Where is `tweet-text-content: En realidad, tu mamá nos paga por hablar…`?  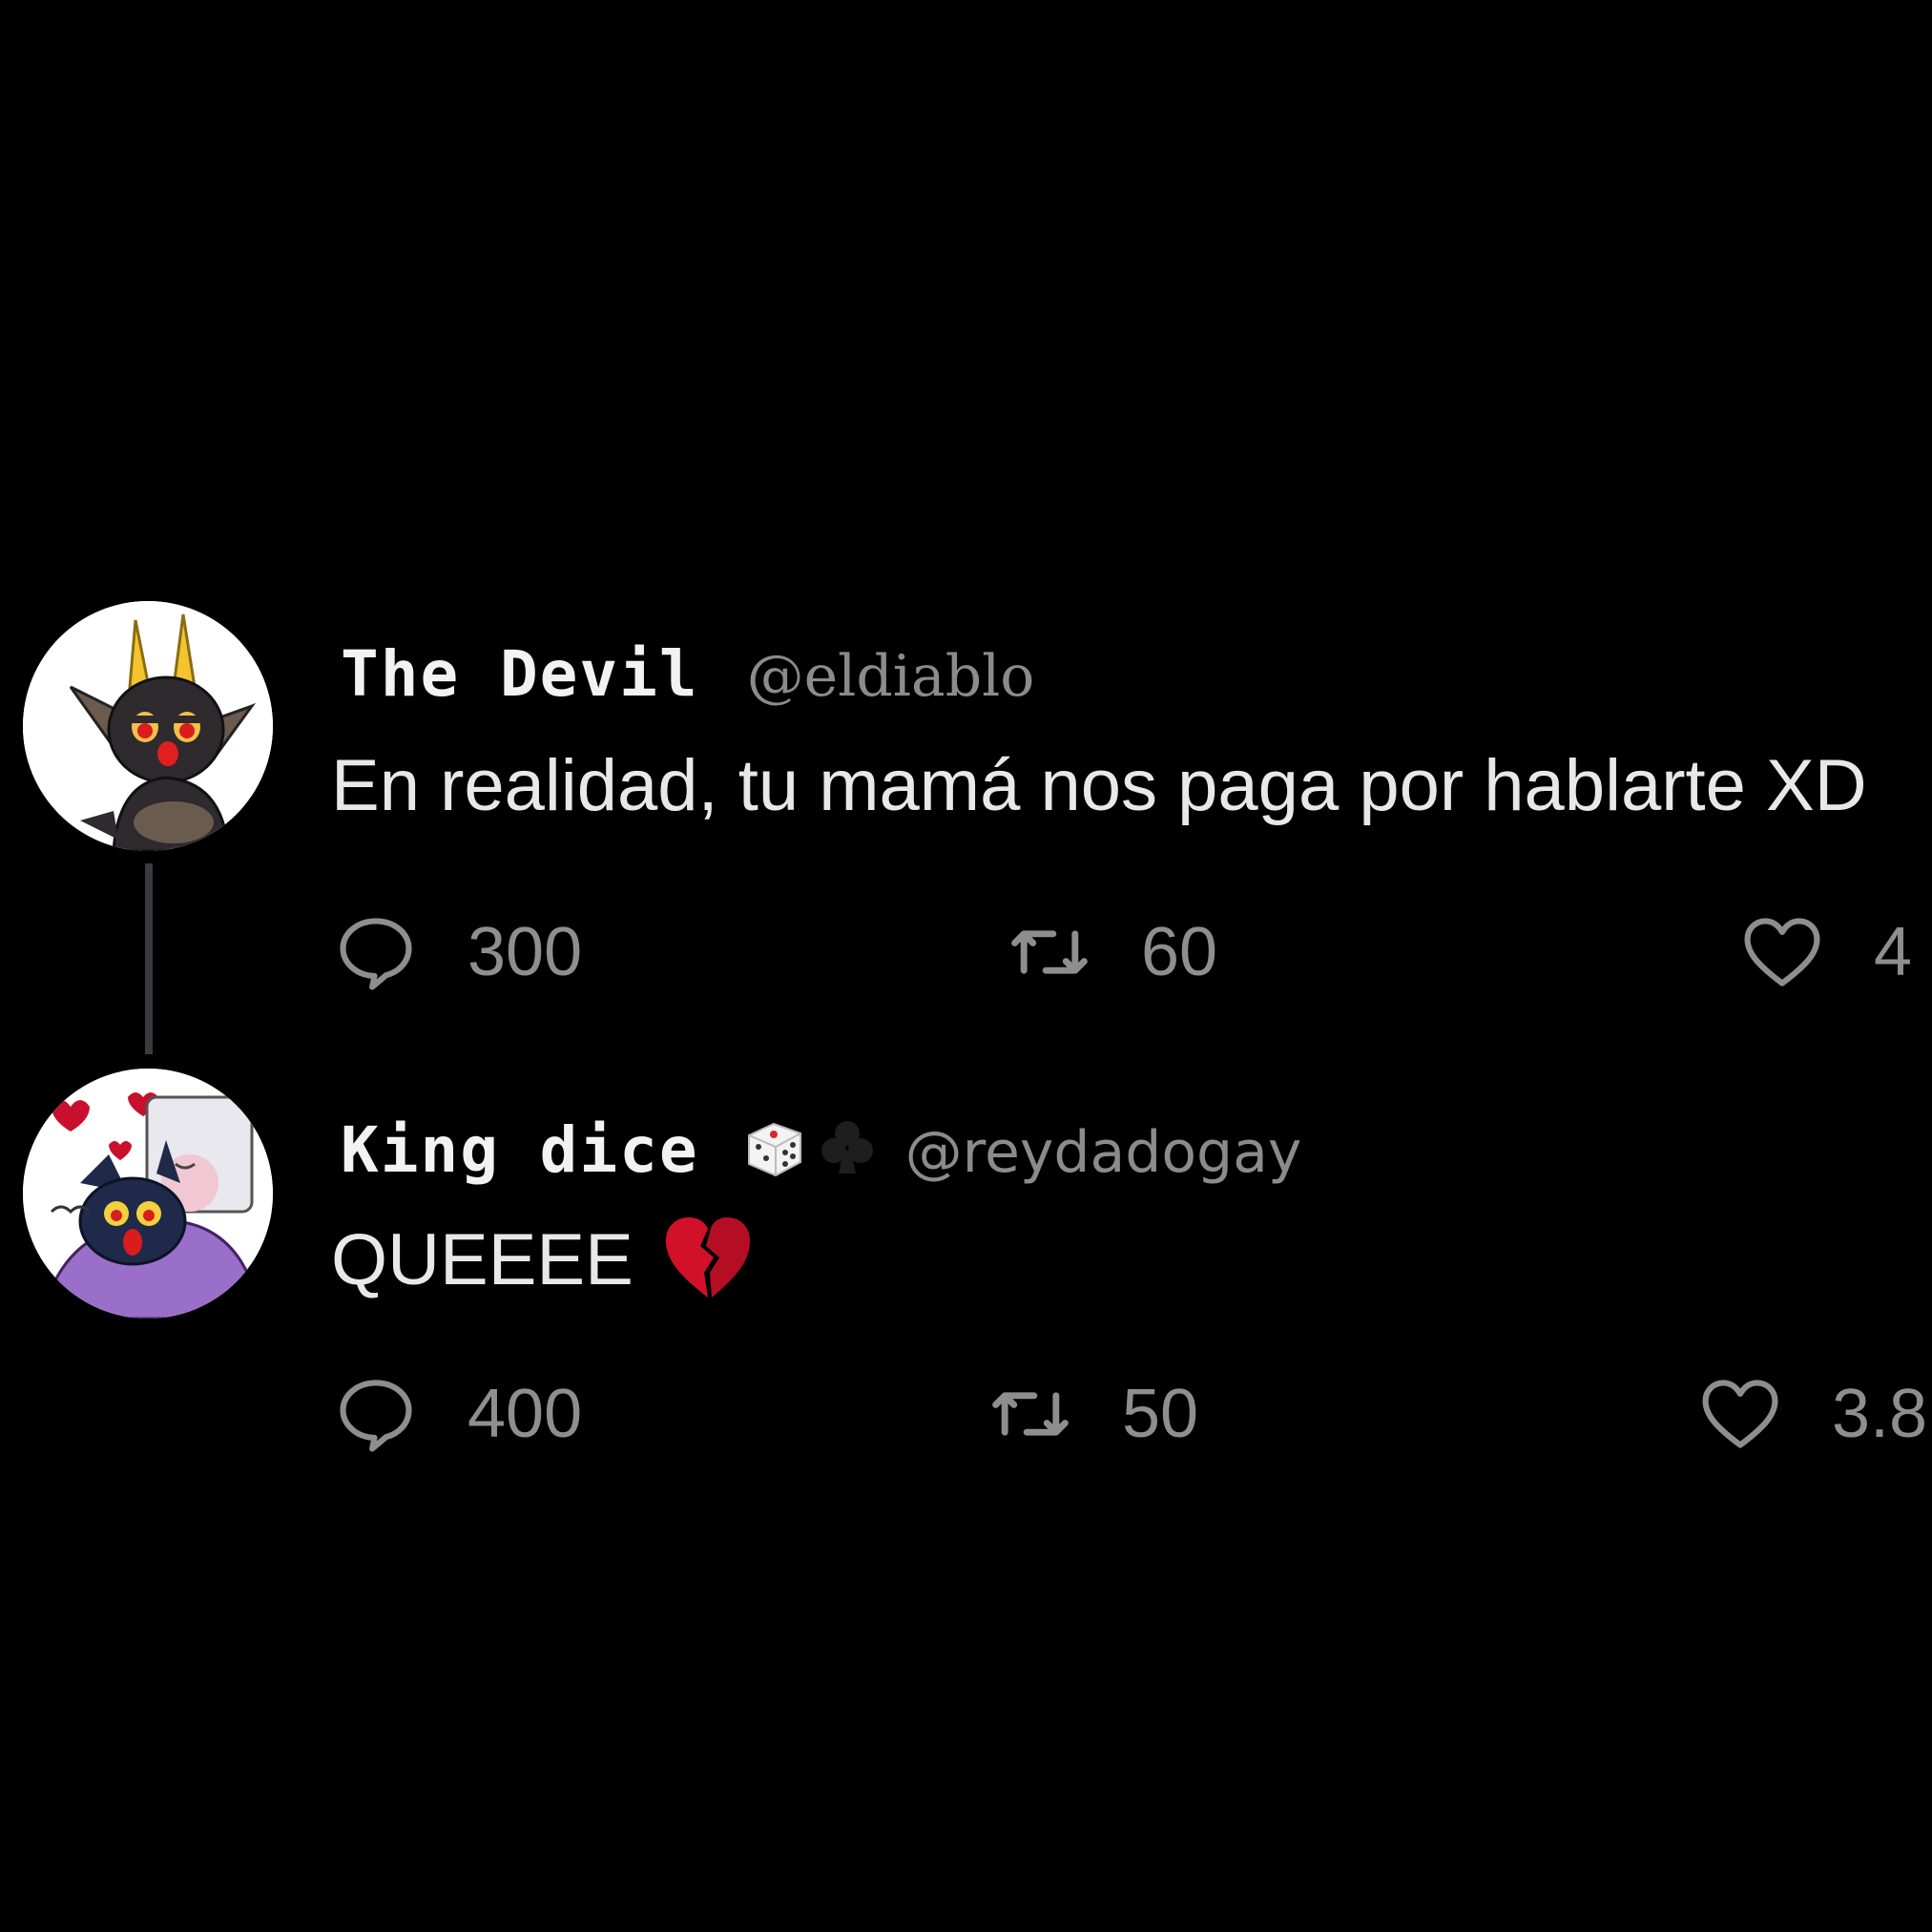
tweet-text-content: En realidad, tu mamá nos paga por hablar… is located at coordinates (1099, 785).